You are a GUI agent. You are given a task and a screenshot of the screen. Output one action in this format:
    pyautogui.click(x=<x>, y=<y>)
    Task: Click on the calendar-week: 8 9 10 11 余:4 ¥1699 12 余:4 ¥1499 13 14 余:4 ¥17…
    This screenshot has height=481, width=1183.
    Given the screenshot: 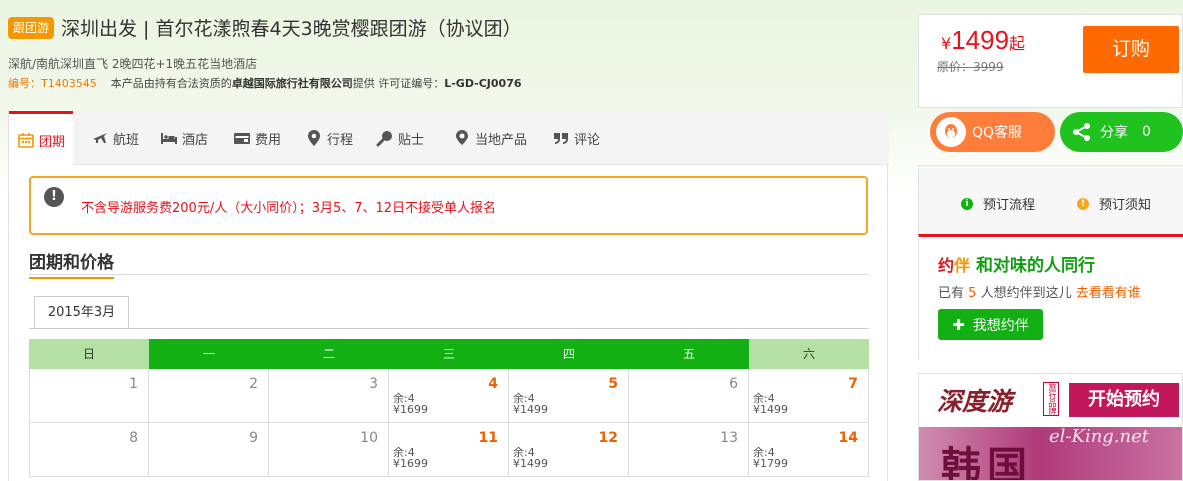 What is the action you would take?
    pyautogui.click(x=449, y=450)
    